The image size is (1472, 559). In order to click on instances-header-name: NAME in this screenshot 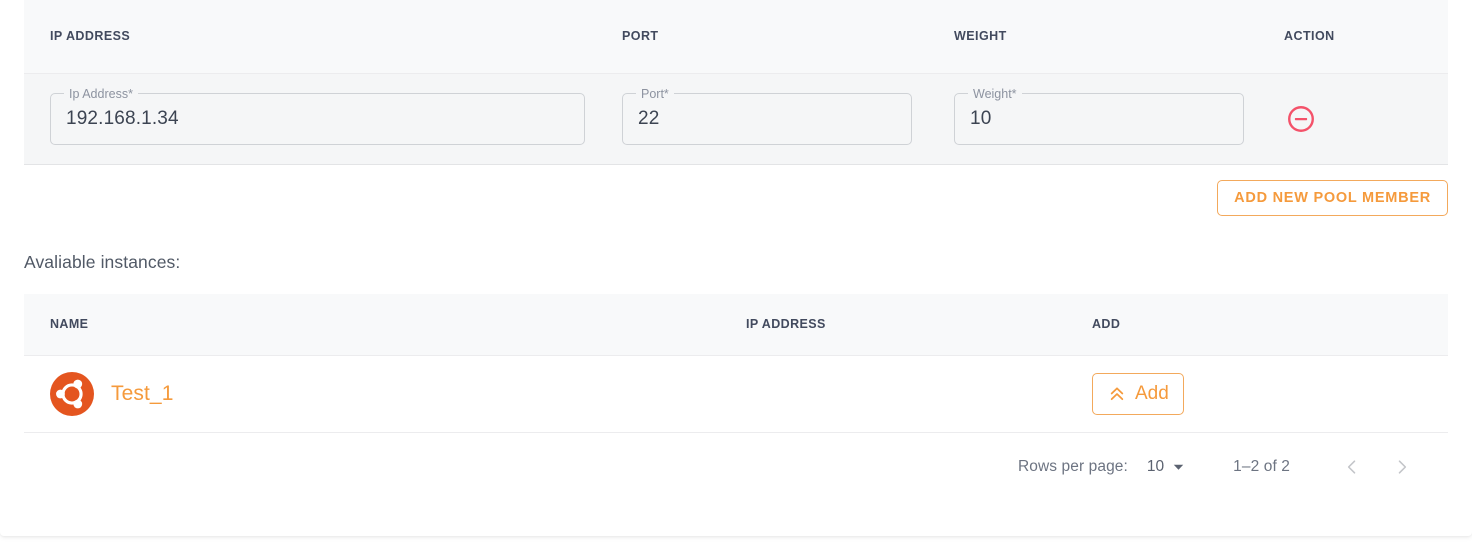, I will do `click(385, 324)`.